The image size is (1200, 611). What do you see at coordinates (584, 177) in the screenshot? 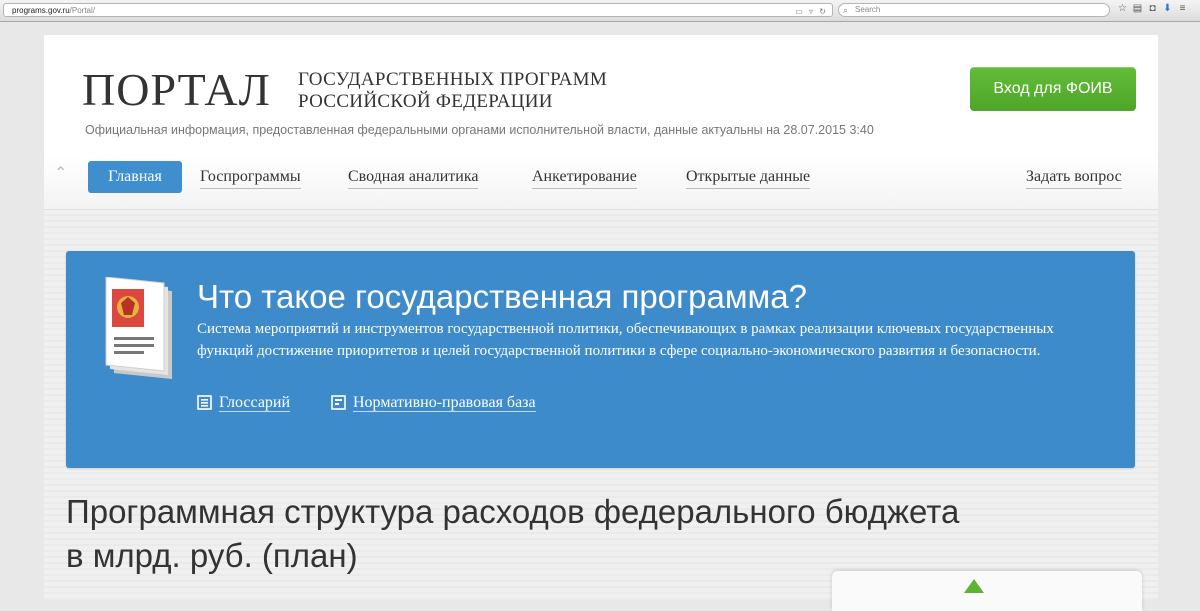
I see `nav-item-survey: Анкетирование` at bounding box center [584, 177].